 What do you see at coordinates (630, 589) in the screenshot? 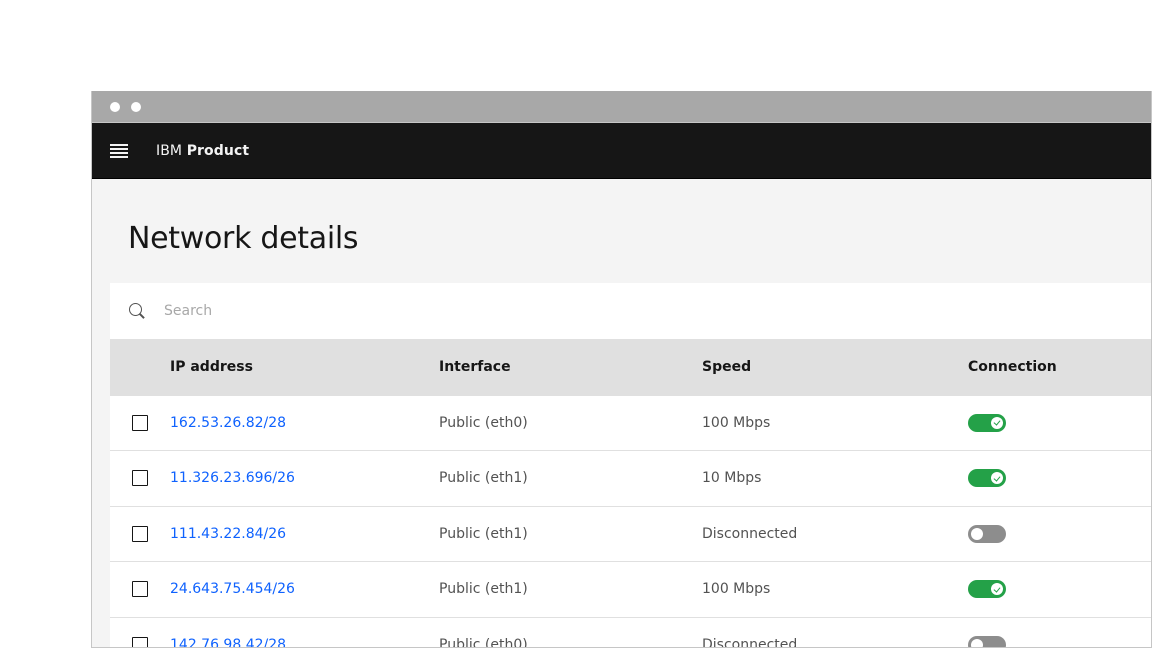
I see `table-row: 24.643.75.454/26 Public (eth1) 100 Mbps` at bounding box center [630, 589].